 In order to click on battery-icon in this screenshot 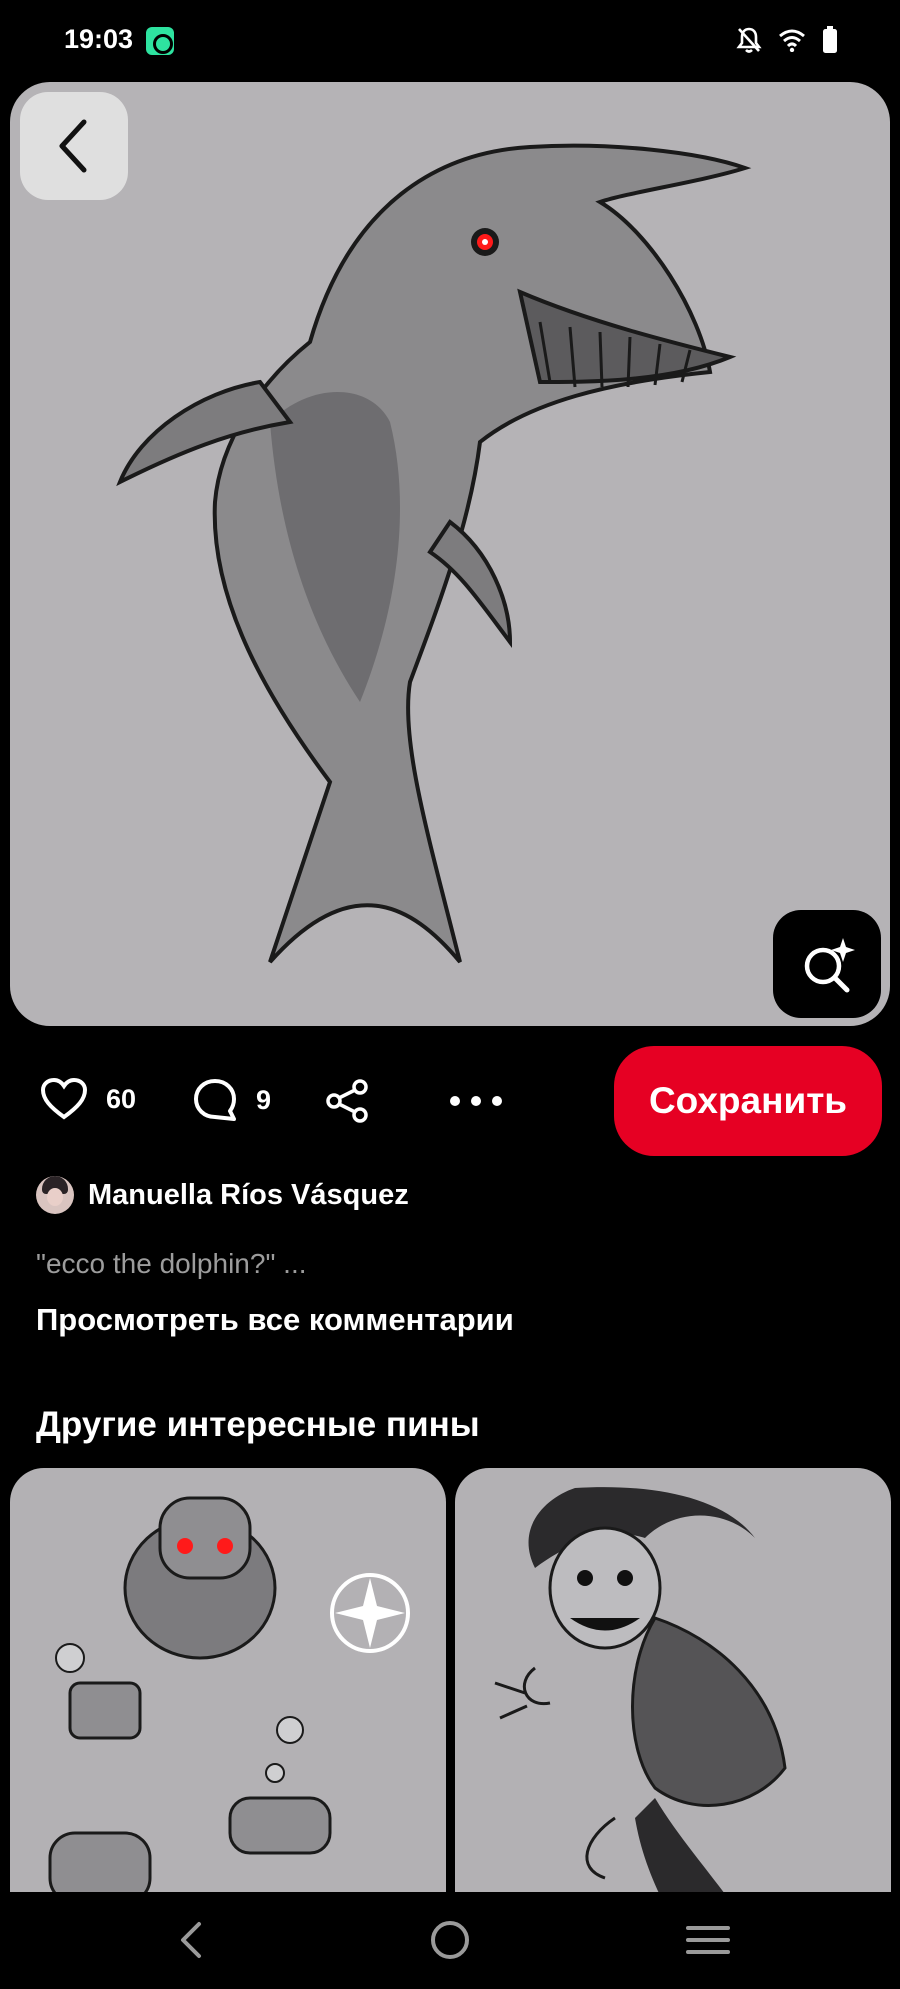, I will do `click(830, 39)`.